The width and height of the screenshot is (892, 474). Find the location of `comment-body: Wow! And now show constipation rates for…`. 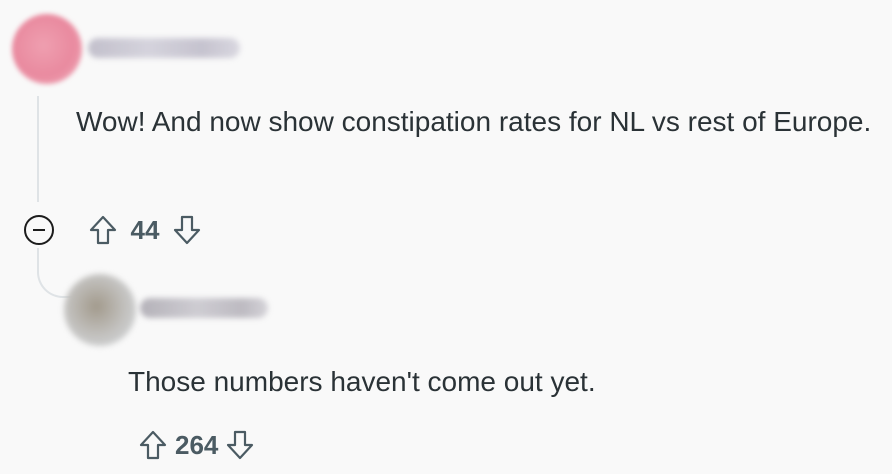

comment-body: Wow! And now show constipation rates for… is located at coordinates (474, 121).